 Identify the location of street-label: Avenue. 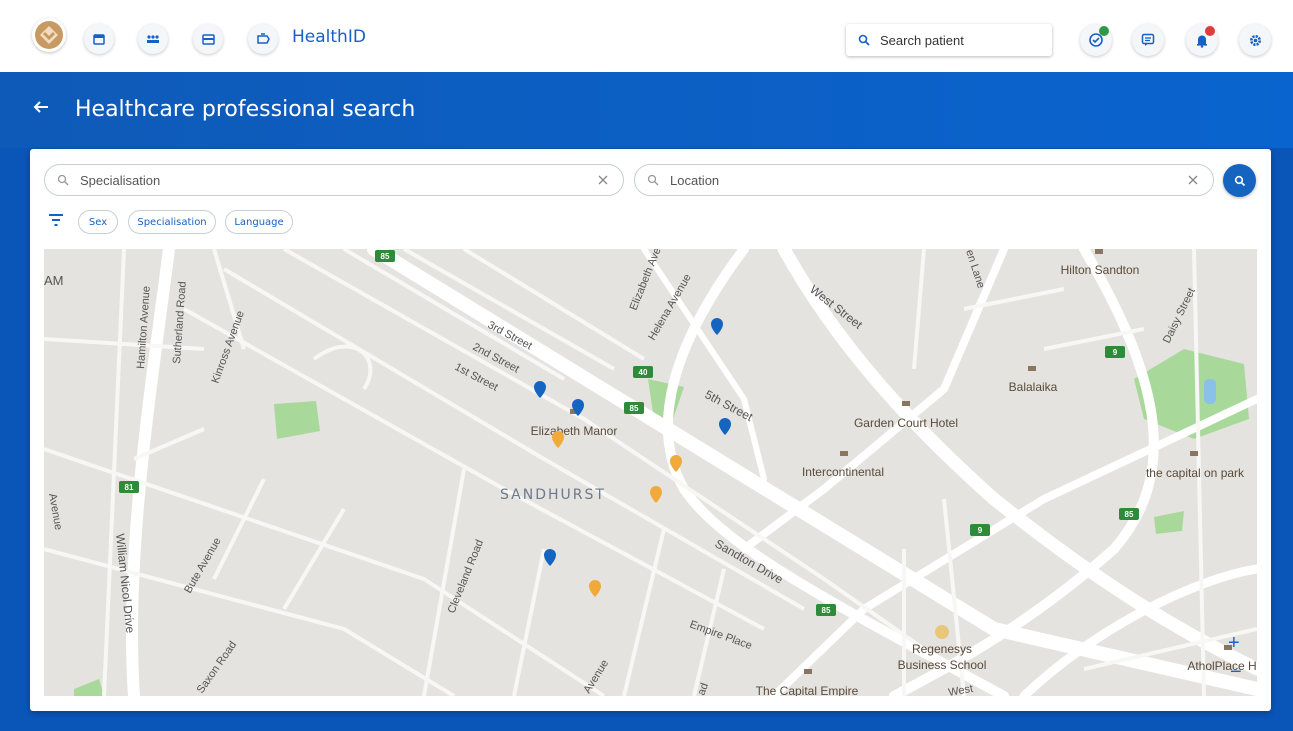
(55, 511).